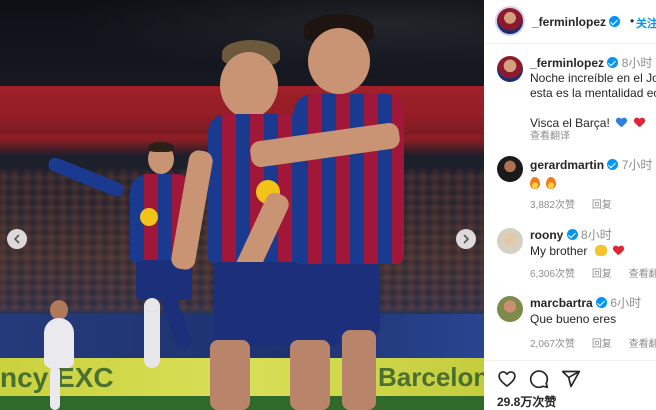  What do you see at coordinates (510, 69) in the screenshot?
I see `caption-avatar` at bounding box center [510, 69].